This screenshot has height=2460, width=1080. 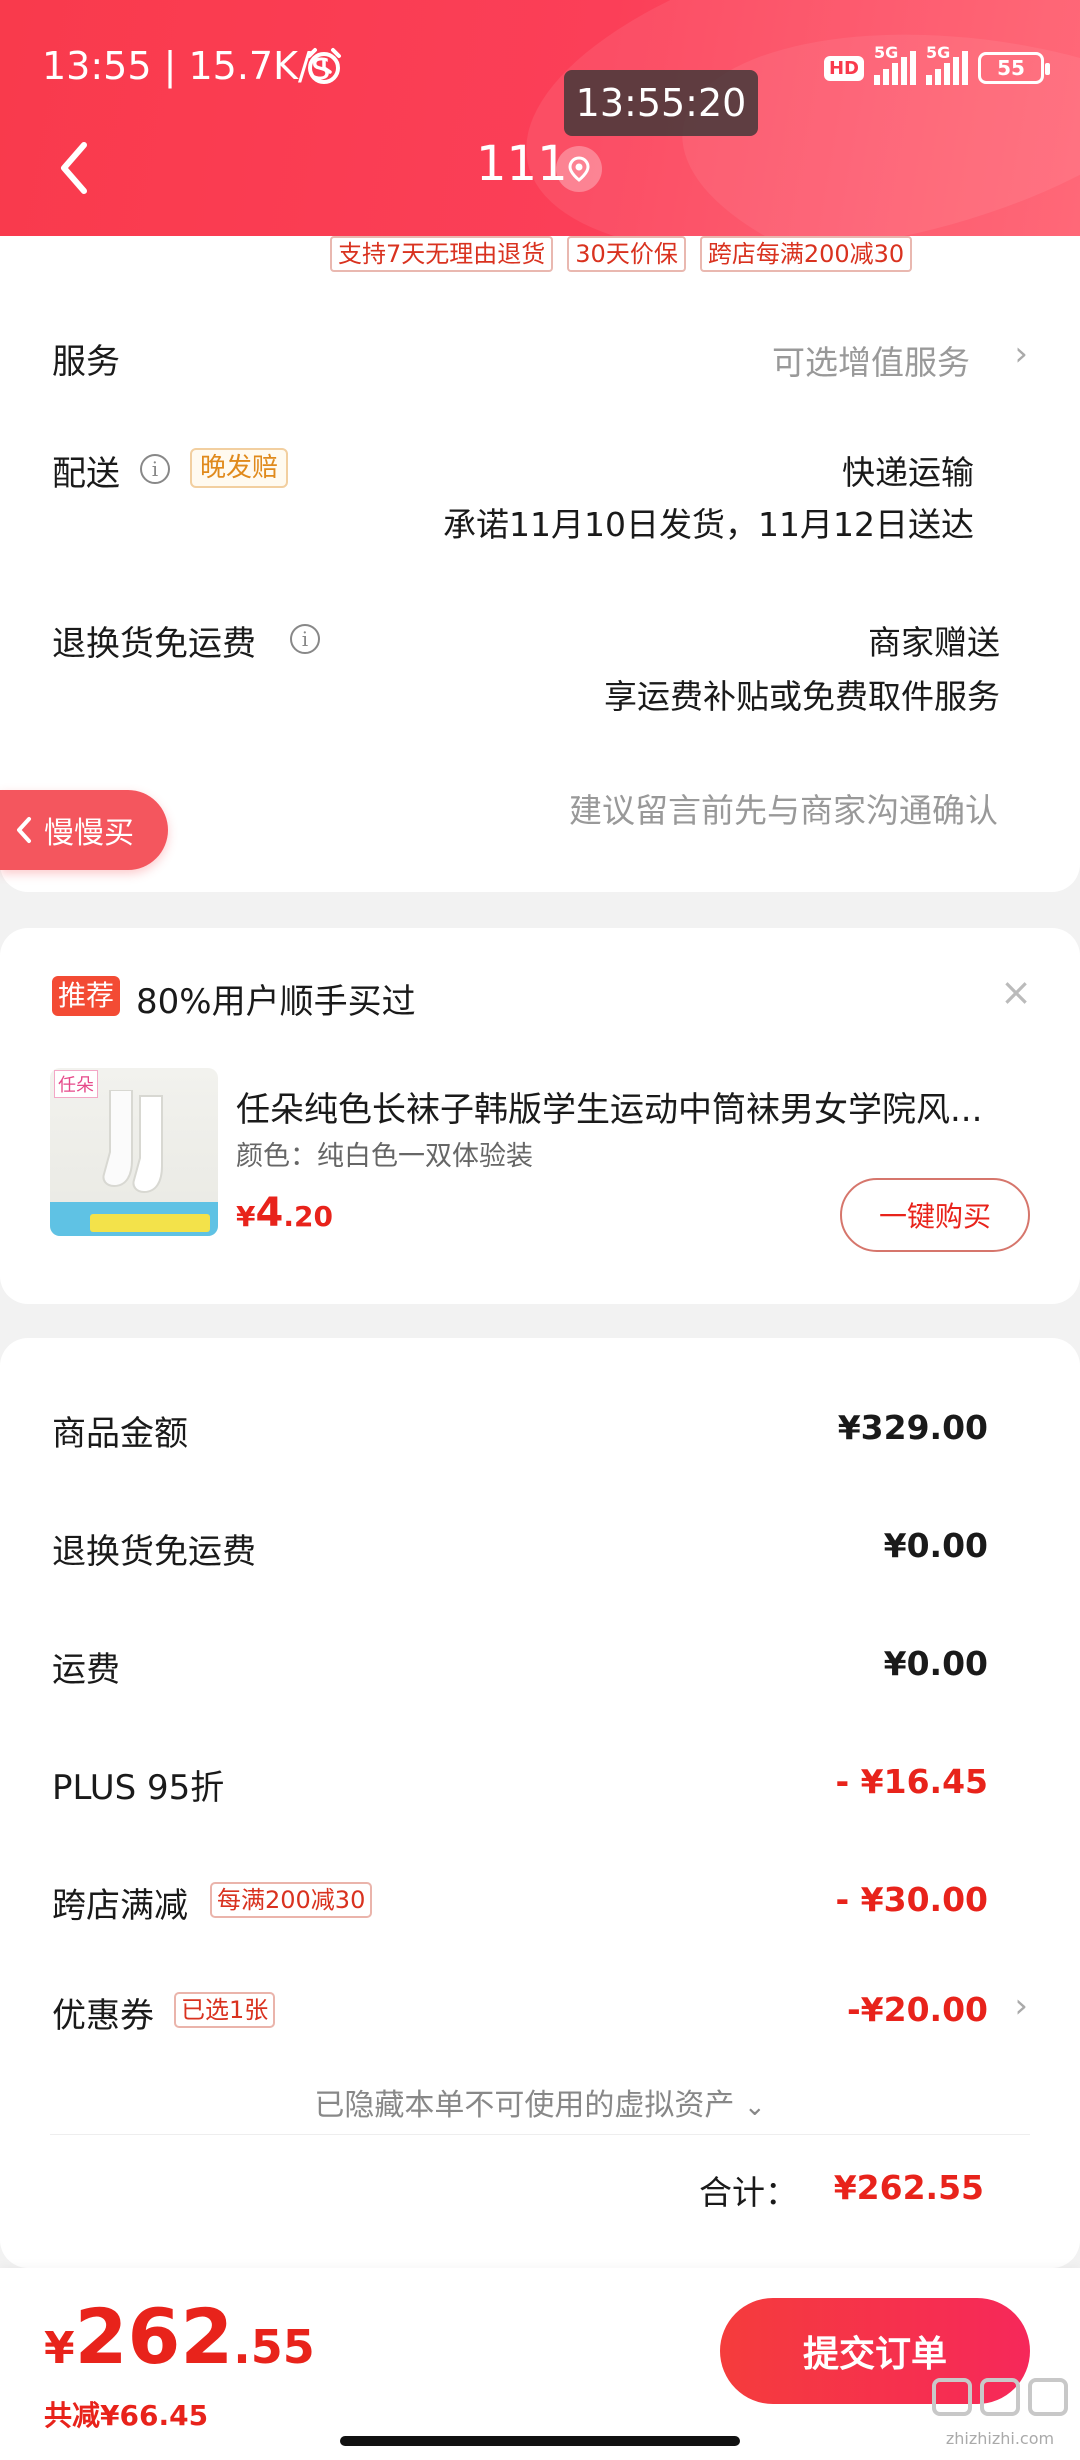 What do you see at coordinates (843, 68) in the screenshot?
I see `hd-icon: HD` at bounding box center [843, 68].